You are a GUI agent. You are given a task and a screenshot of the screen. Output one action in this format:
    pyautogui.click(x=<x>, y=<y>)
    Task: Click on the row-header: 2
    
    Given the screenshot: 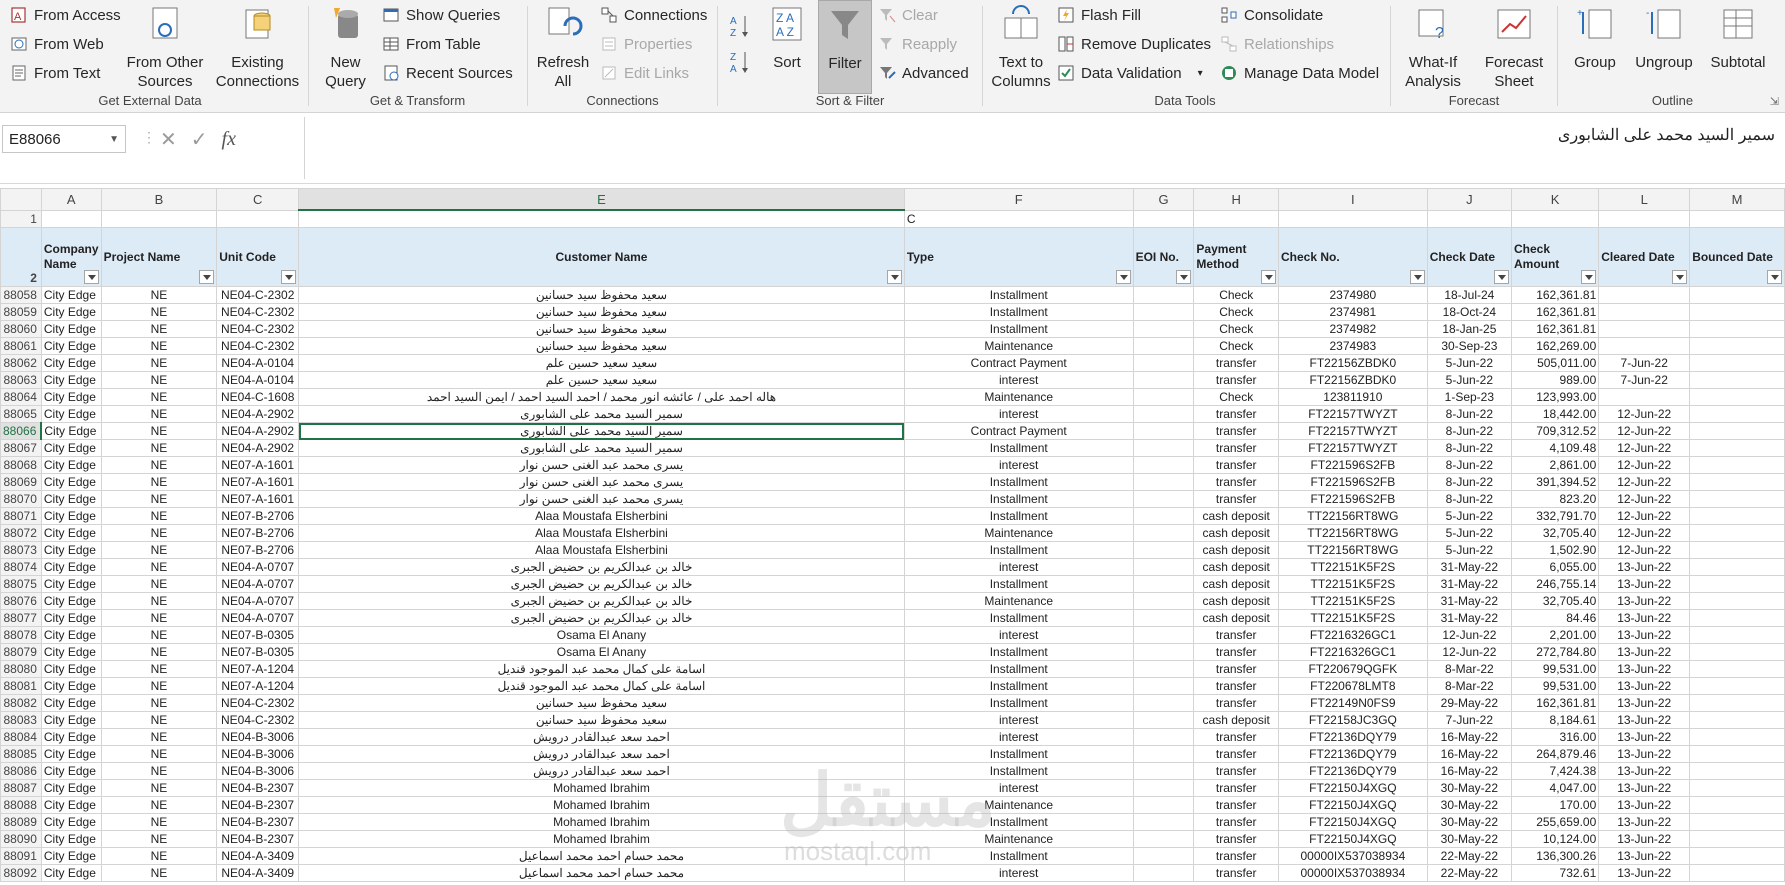 What is the action you would take?
    pyautogui.click(x=21, y=257)
    